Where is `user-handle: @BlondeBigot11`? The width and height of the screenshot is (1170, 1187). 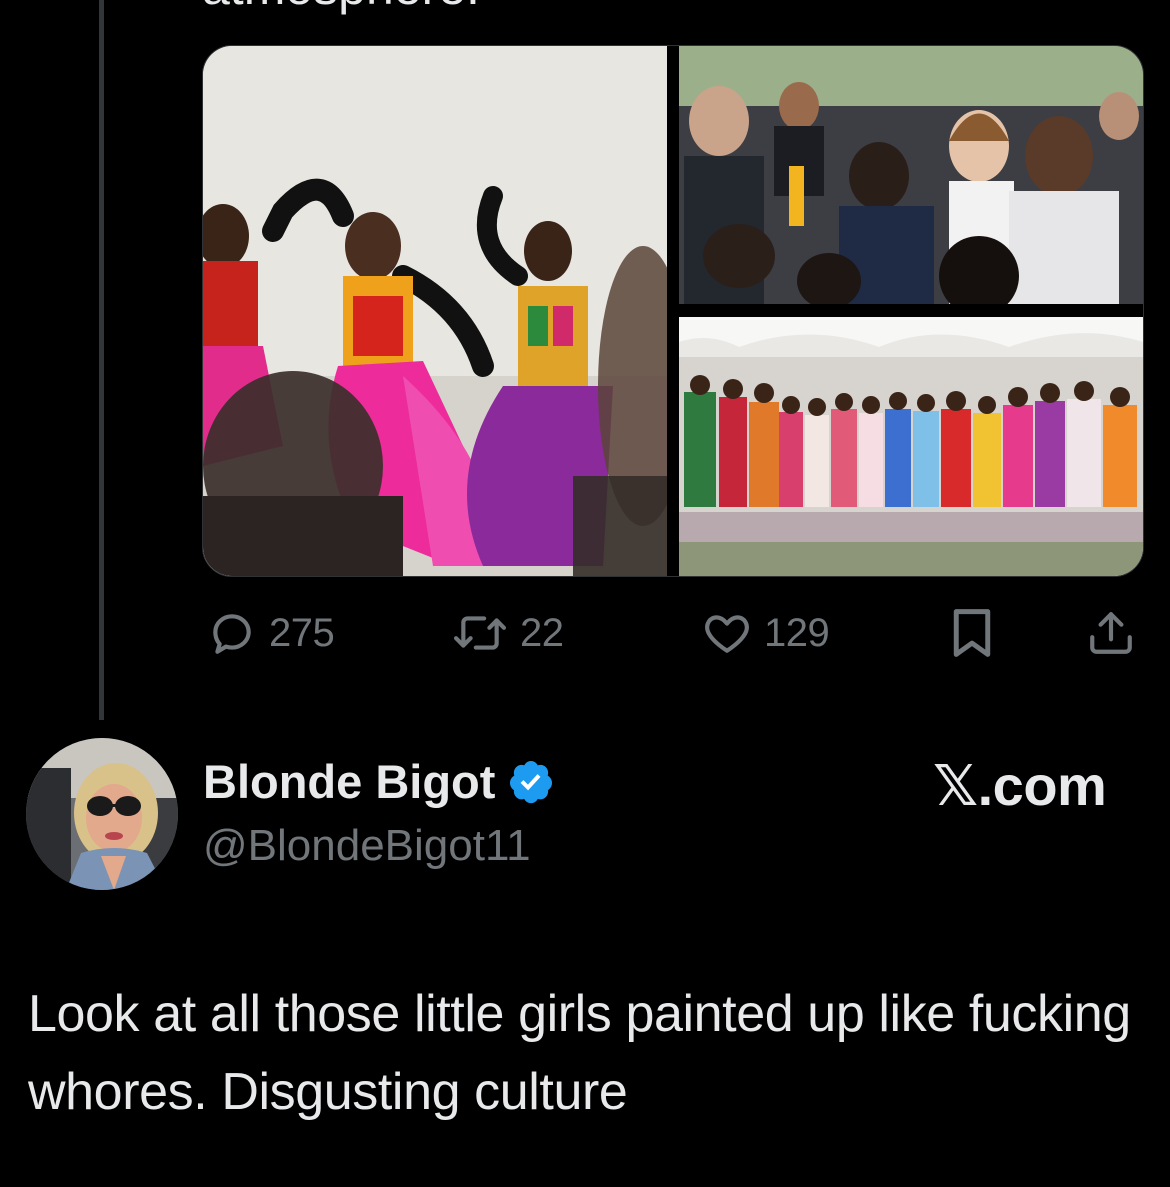 user-handle: @BlondeBigot11 is located at coordinates (367, 846).